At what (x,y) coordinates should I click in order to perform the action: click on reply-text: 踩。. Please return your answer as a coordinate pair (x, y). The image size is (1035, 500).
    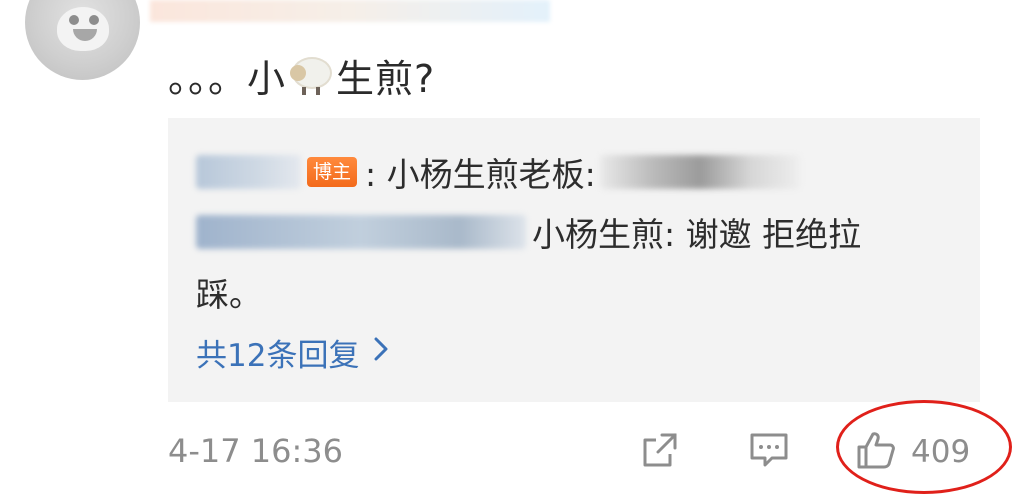
    Looking at the image, I should click on (229, 294).